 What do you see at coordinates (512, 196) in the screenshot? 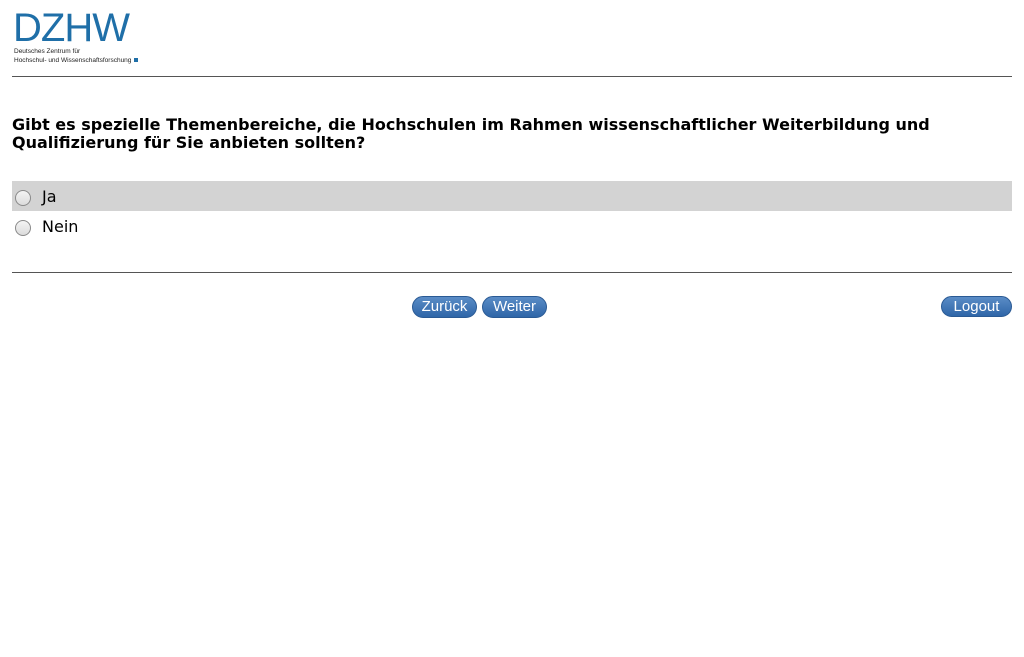
I see `option-ja: Ja` at bounding box center [512, 196].